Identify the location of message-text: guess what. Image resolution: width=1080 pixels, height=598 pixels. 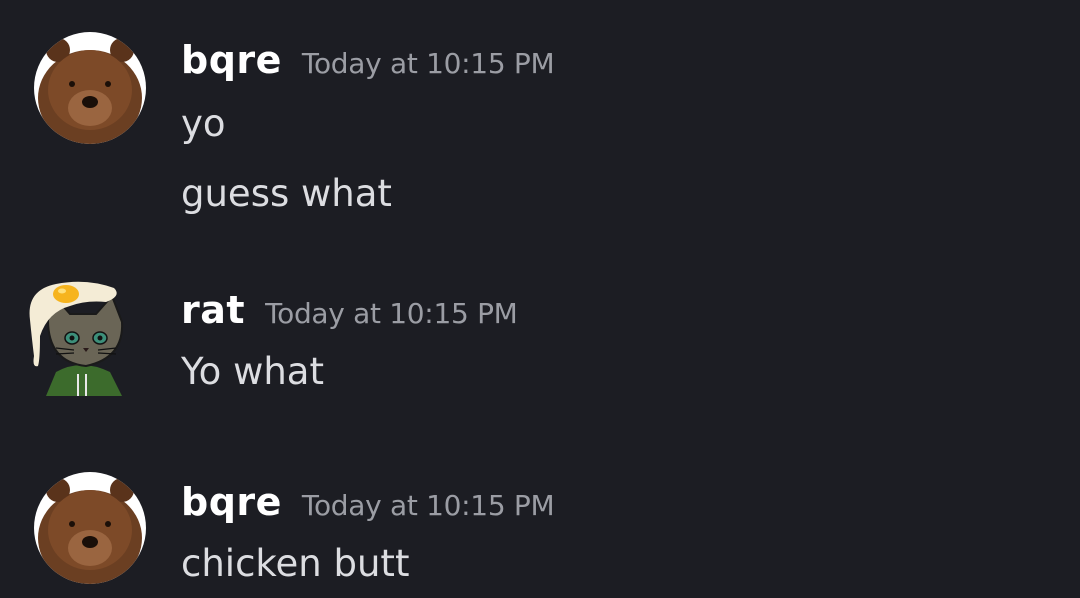
(286, 193).